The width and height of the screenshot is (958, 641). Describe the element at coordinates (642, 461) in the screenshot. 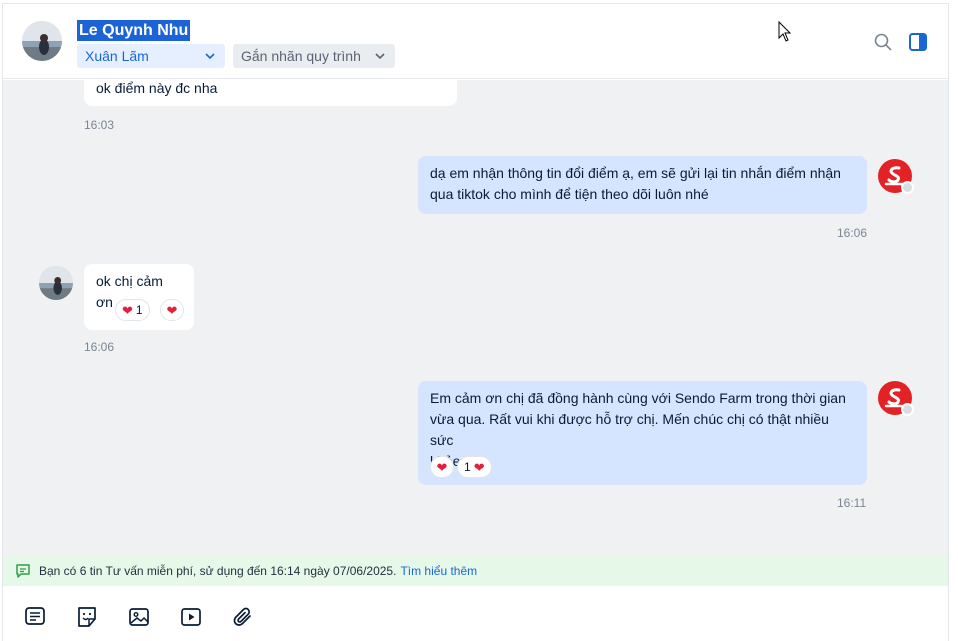

I see `message-text-line: khỏe.` at that location.